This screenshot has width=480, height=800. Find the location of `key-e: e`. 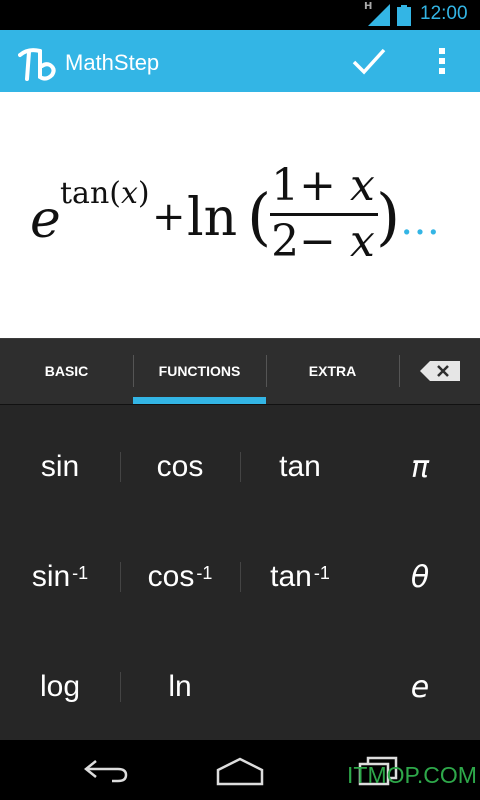

key-e: e is located at coordinates (420, 687).